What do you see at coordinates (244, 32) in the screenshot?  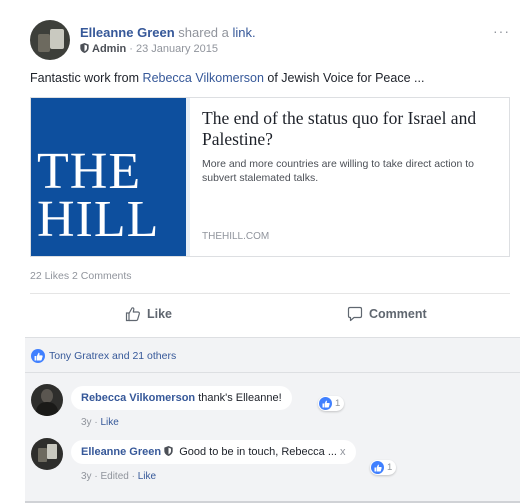 I see `shared-link-link: link.` at bounding box center [244, 32].